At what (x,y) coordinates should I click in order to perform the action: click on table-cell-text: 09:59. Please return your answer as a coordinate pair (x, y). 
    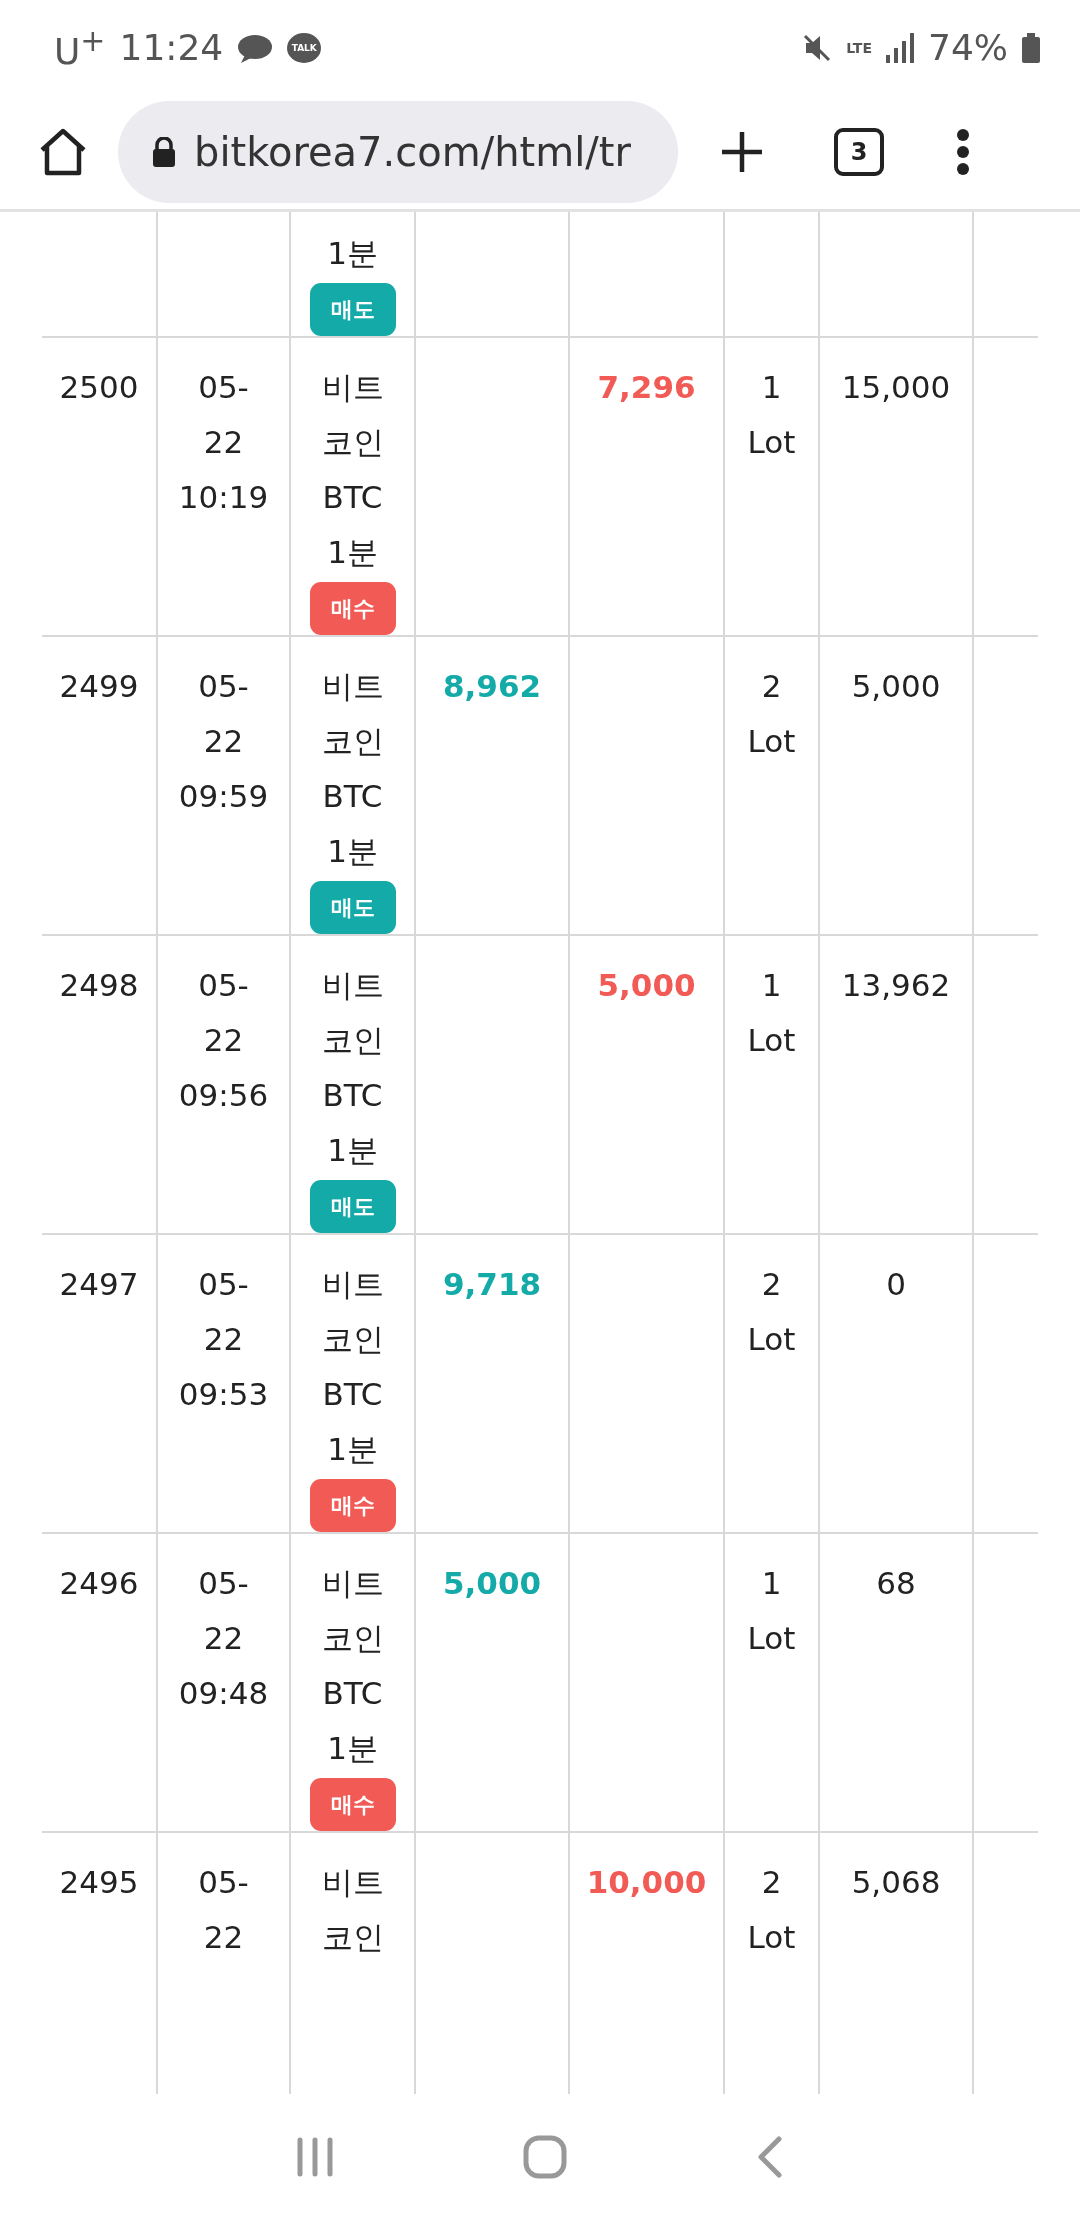
    Looking at the image, I should click on (223, 796).